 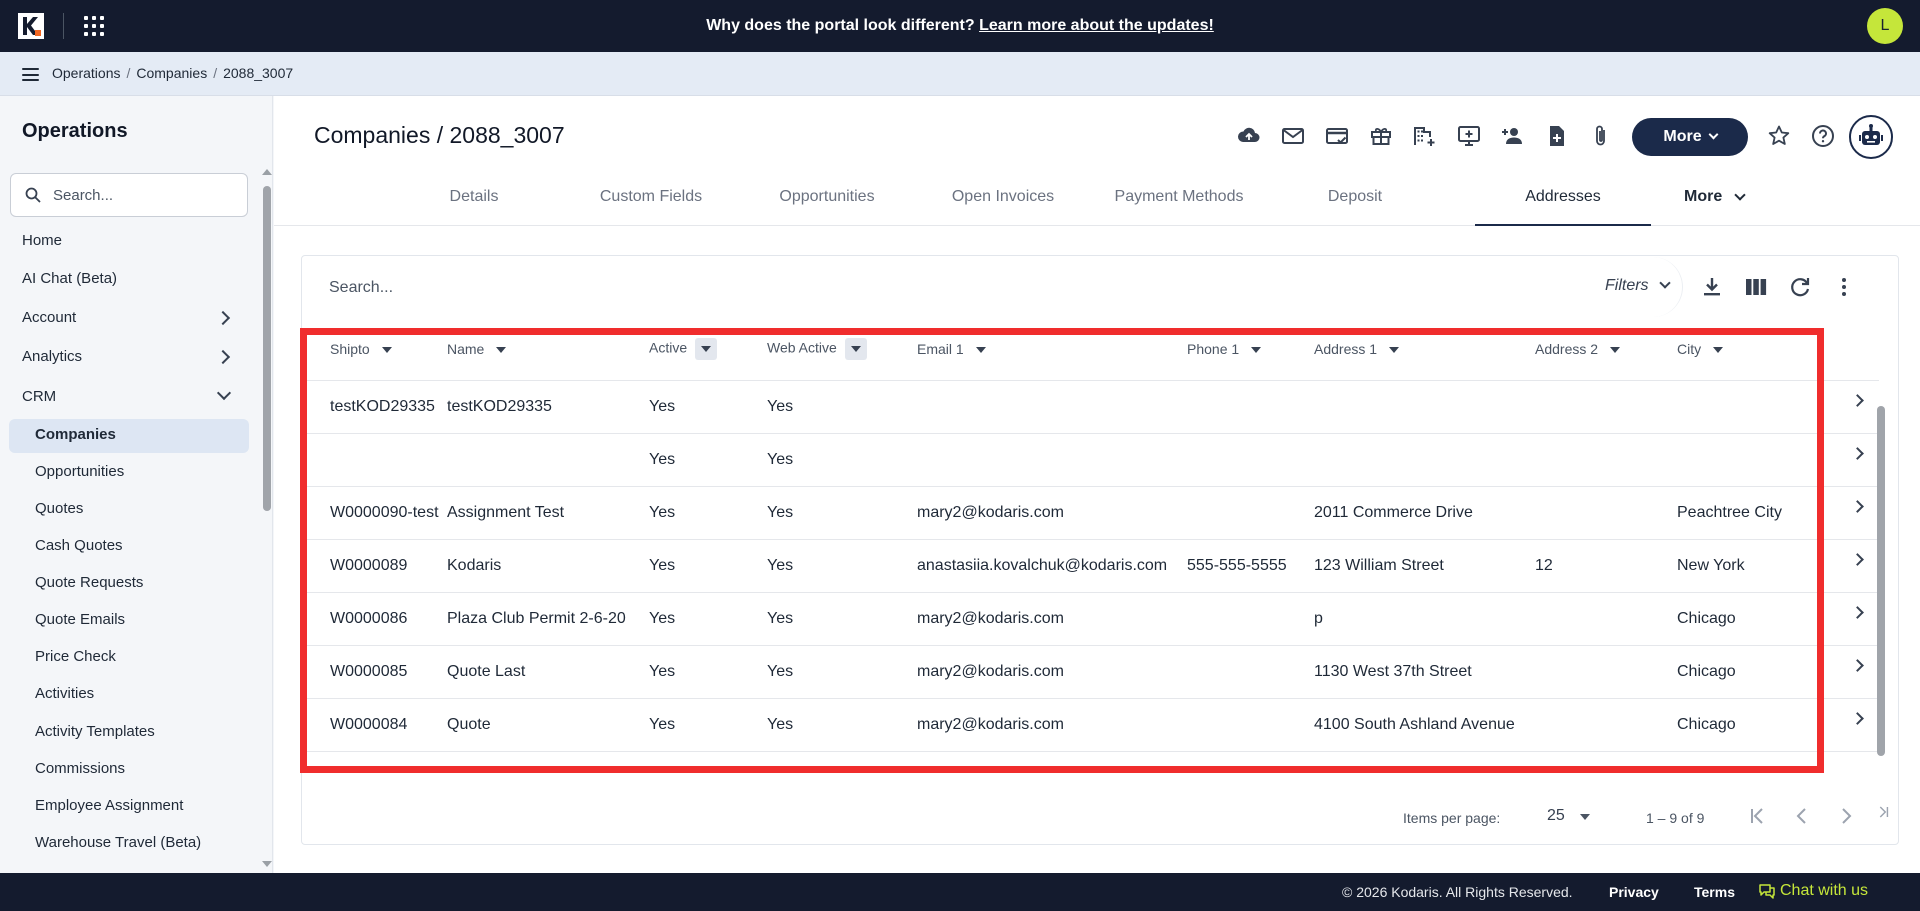 What do you see at coordinates (52, 356) in the screenshot?
I see `sidebar-item-analytics: Analytics` at bounding box center [52, 356].